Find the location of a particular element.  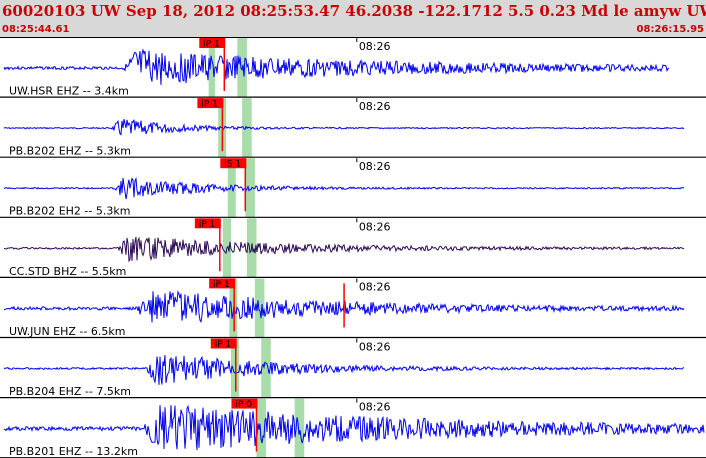

end-time-label: 08:26:15.95 is located at coordinates (670, 29).